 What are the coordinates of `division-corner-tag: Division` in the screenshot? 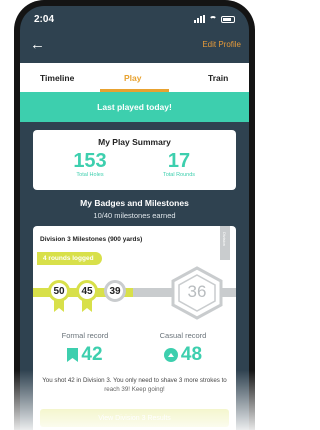 It's located at (225, 243).